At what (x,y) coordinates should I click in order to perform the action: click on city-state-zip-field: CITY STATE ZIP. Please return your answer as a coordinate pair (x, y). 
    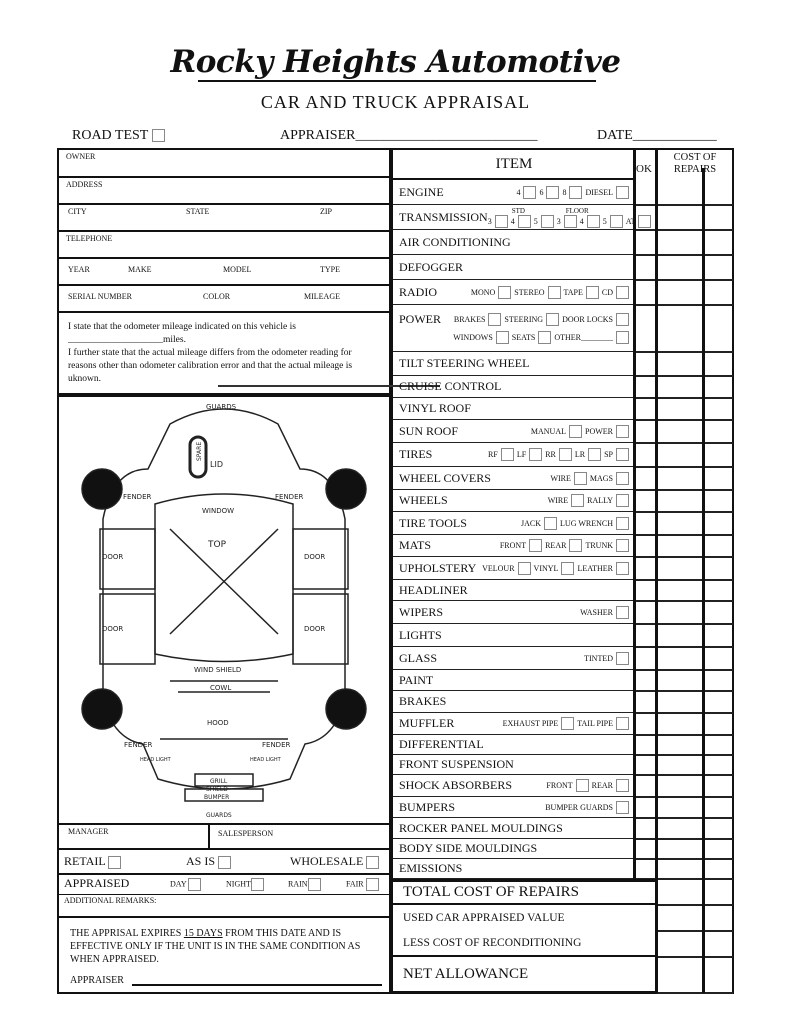
    Looking at the image, I should click on (224, 218).